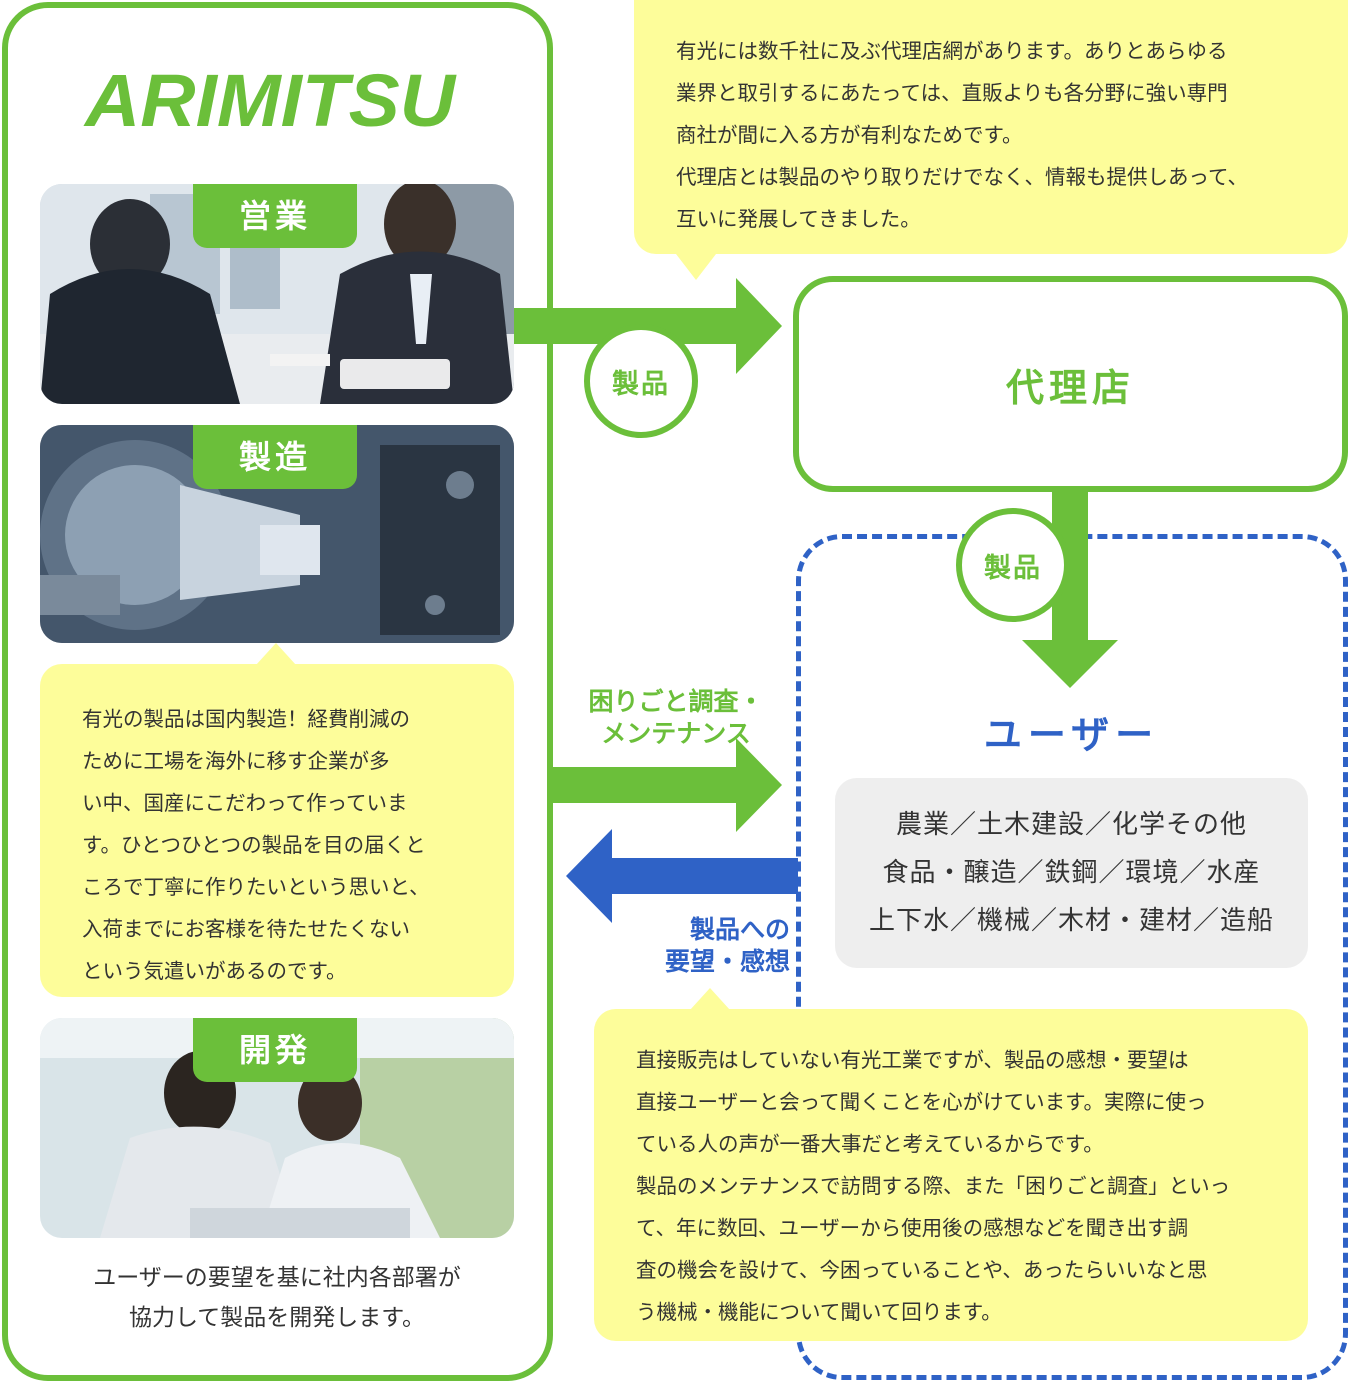  Describe the element at coordinates (1070, 664) in the screenshot. I see `arrow-product-to-user-head` at that location.